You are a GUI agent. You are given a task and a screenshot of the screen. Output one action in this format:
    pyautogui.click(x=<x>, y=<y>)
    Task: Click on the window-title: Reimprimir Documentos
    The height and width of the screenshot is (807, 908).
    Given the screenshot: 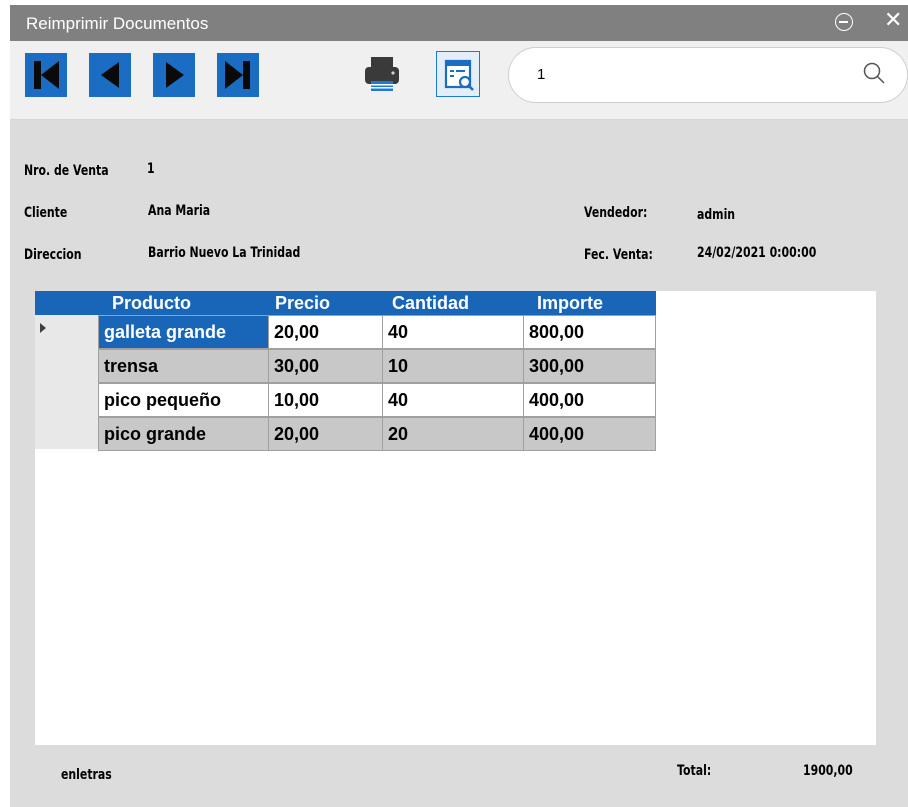 What is the action you would take?
    pyautogui.click(x=117, y=23)
    